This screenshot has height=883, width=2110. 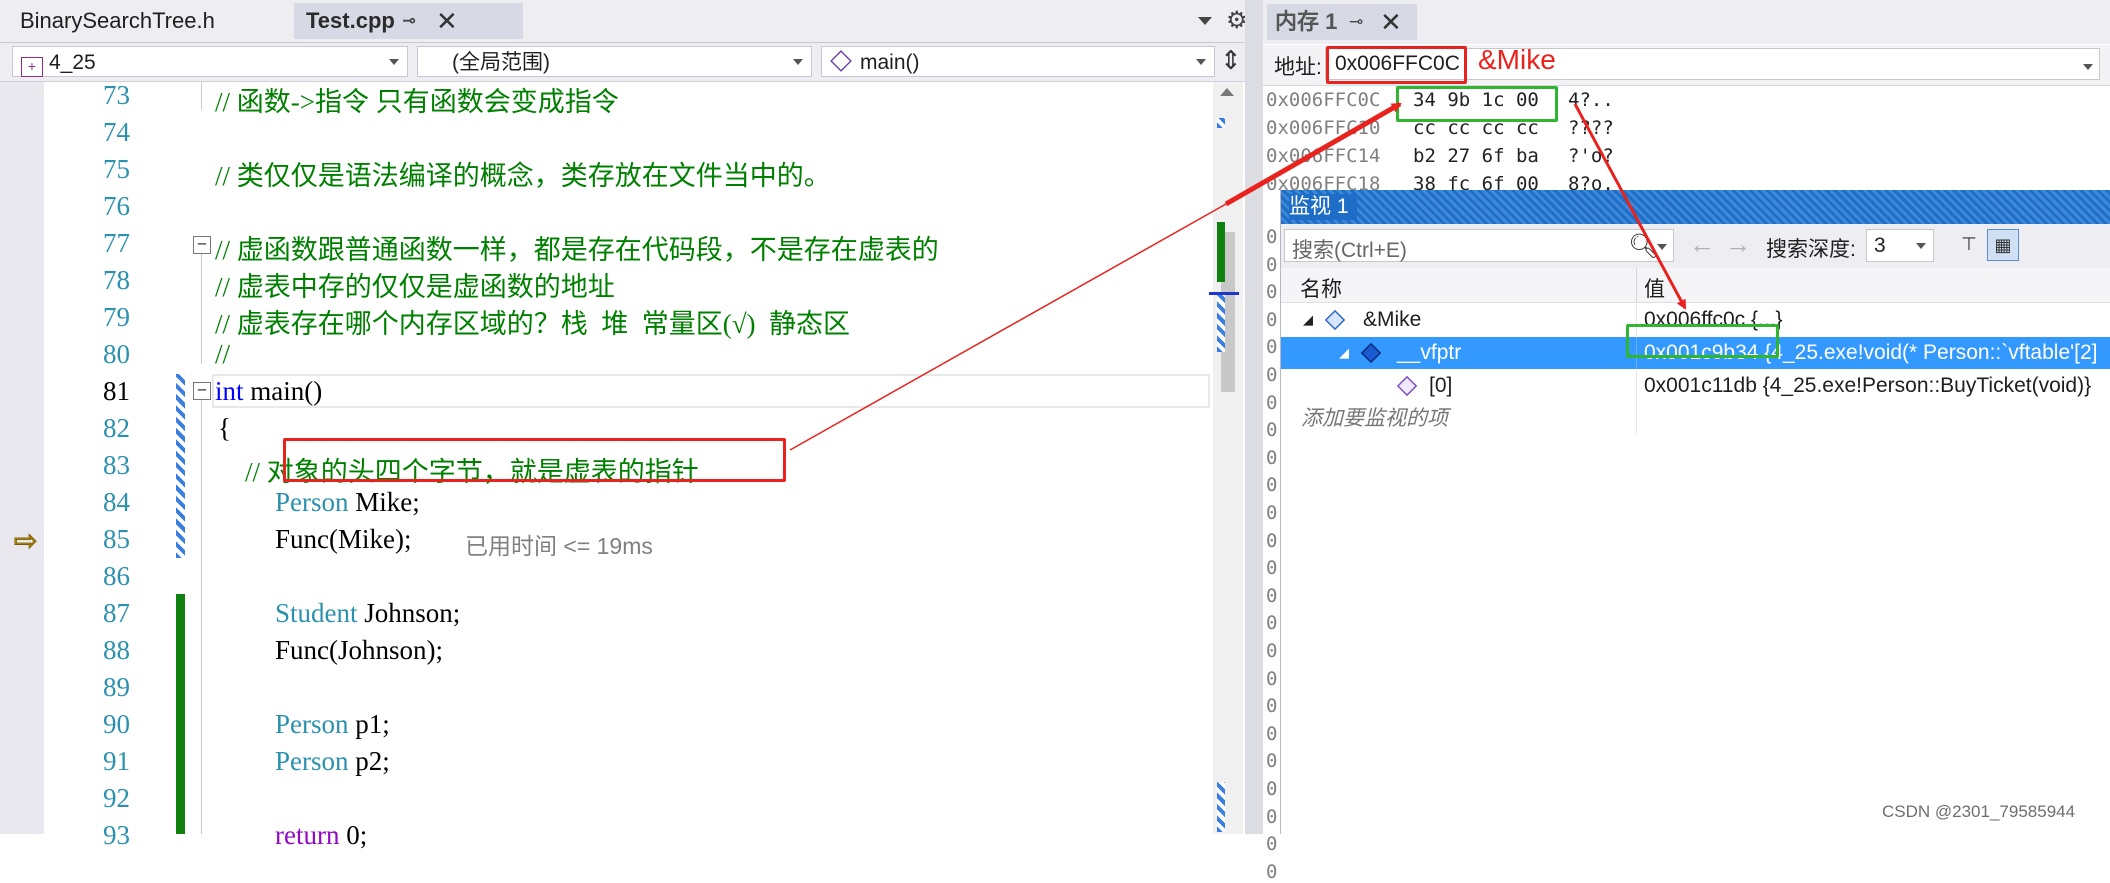 I want to click on search-placeholder: 搜索(Ctrl+E), so click(x=1349, y=250).